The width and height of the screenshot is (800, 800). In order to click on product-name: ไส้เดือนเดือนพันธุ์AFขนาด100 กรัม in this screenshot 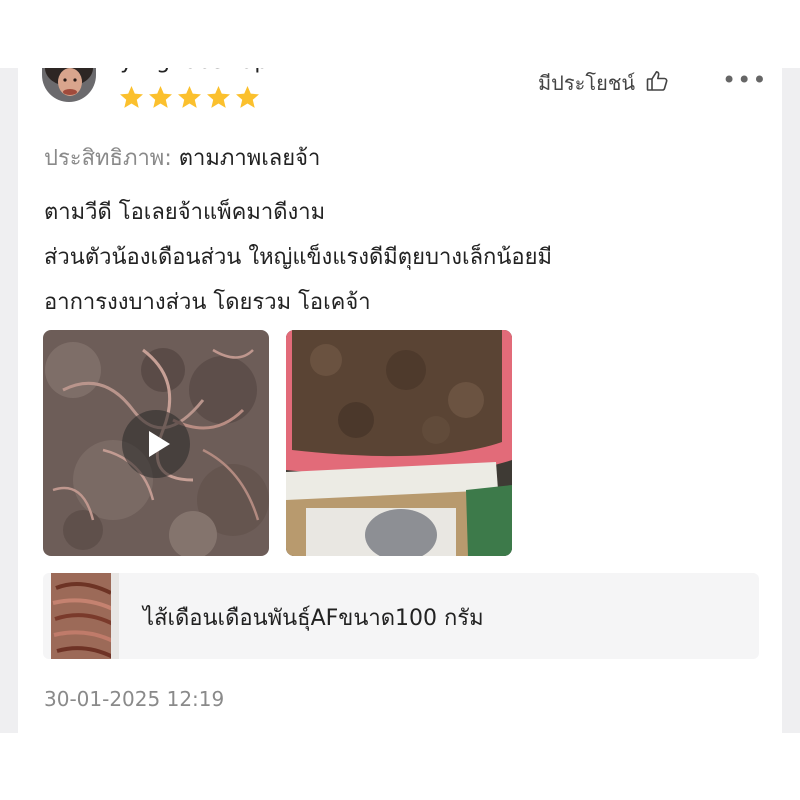, I will do `click(313, 618)`.